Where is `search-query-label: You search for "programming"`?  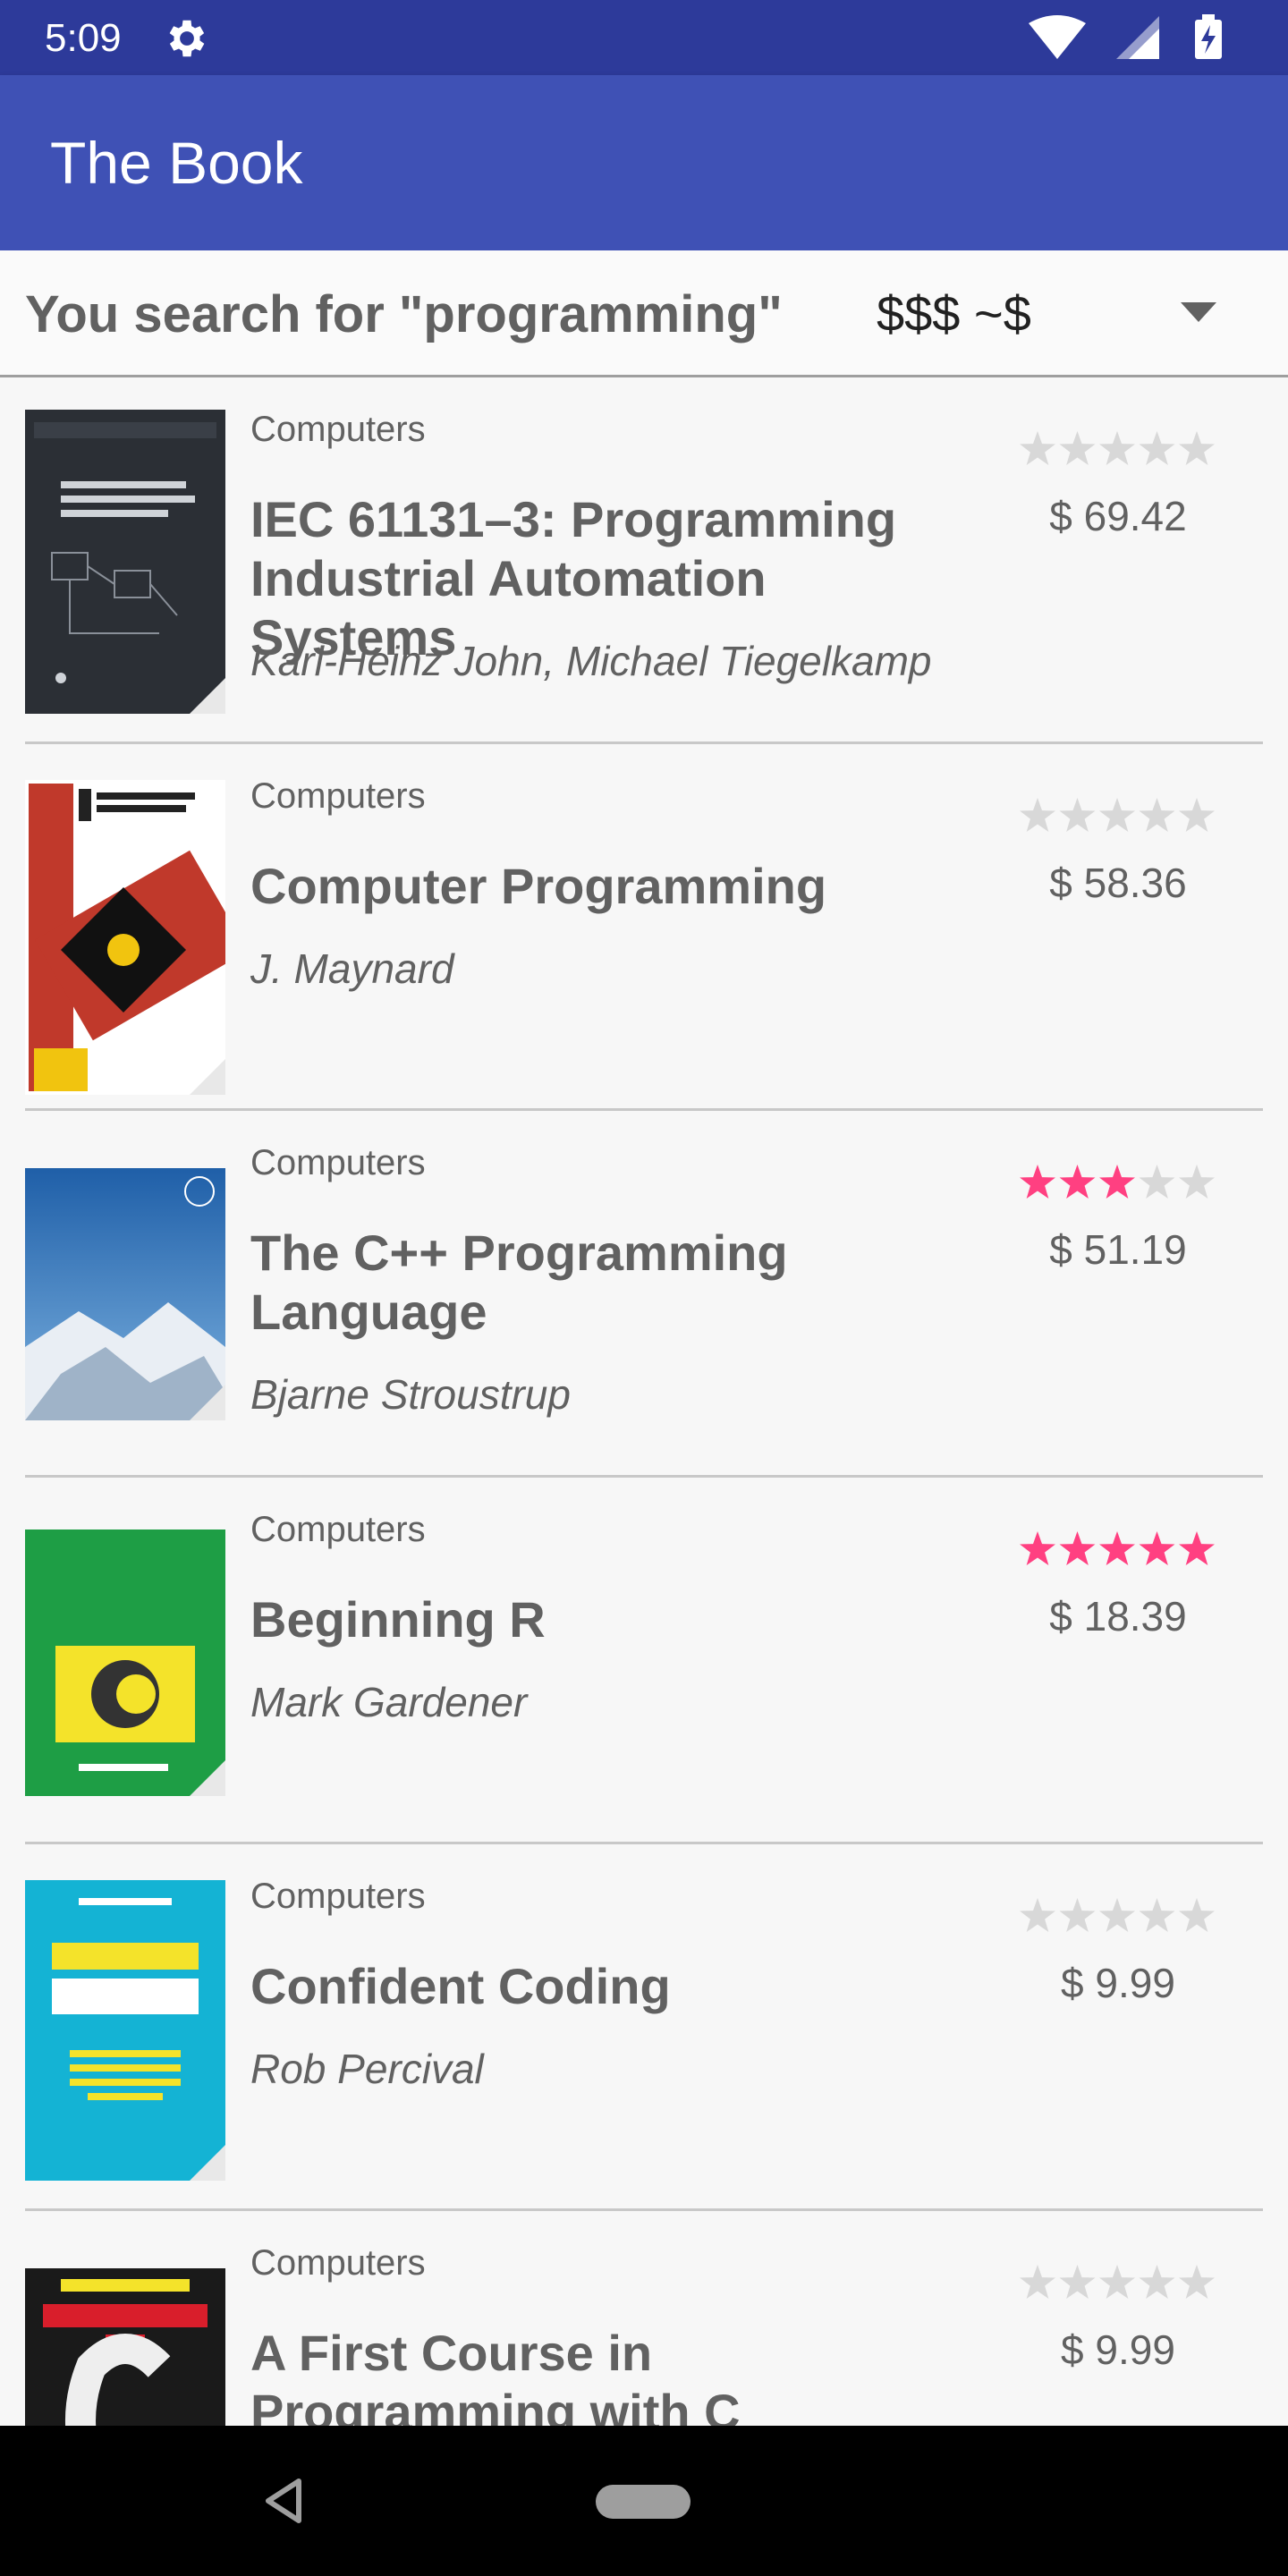
search-query-label: You search for "programming" is located at coordinates (404, 314).